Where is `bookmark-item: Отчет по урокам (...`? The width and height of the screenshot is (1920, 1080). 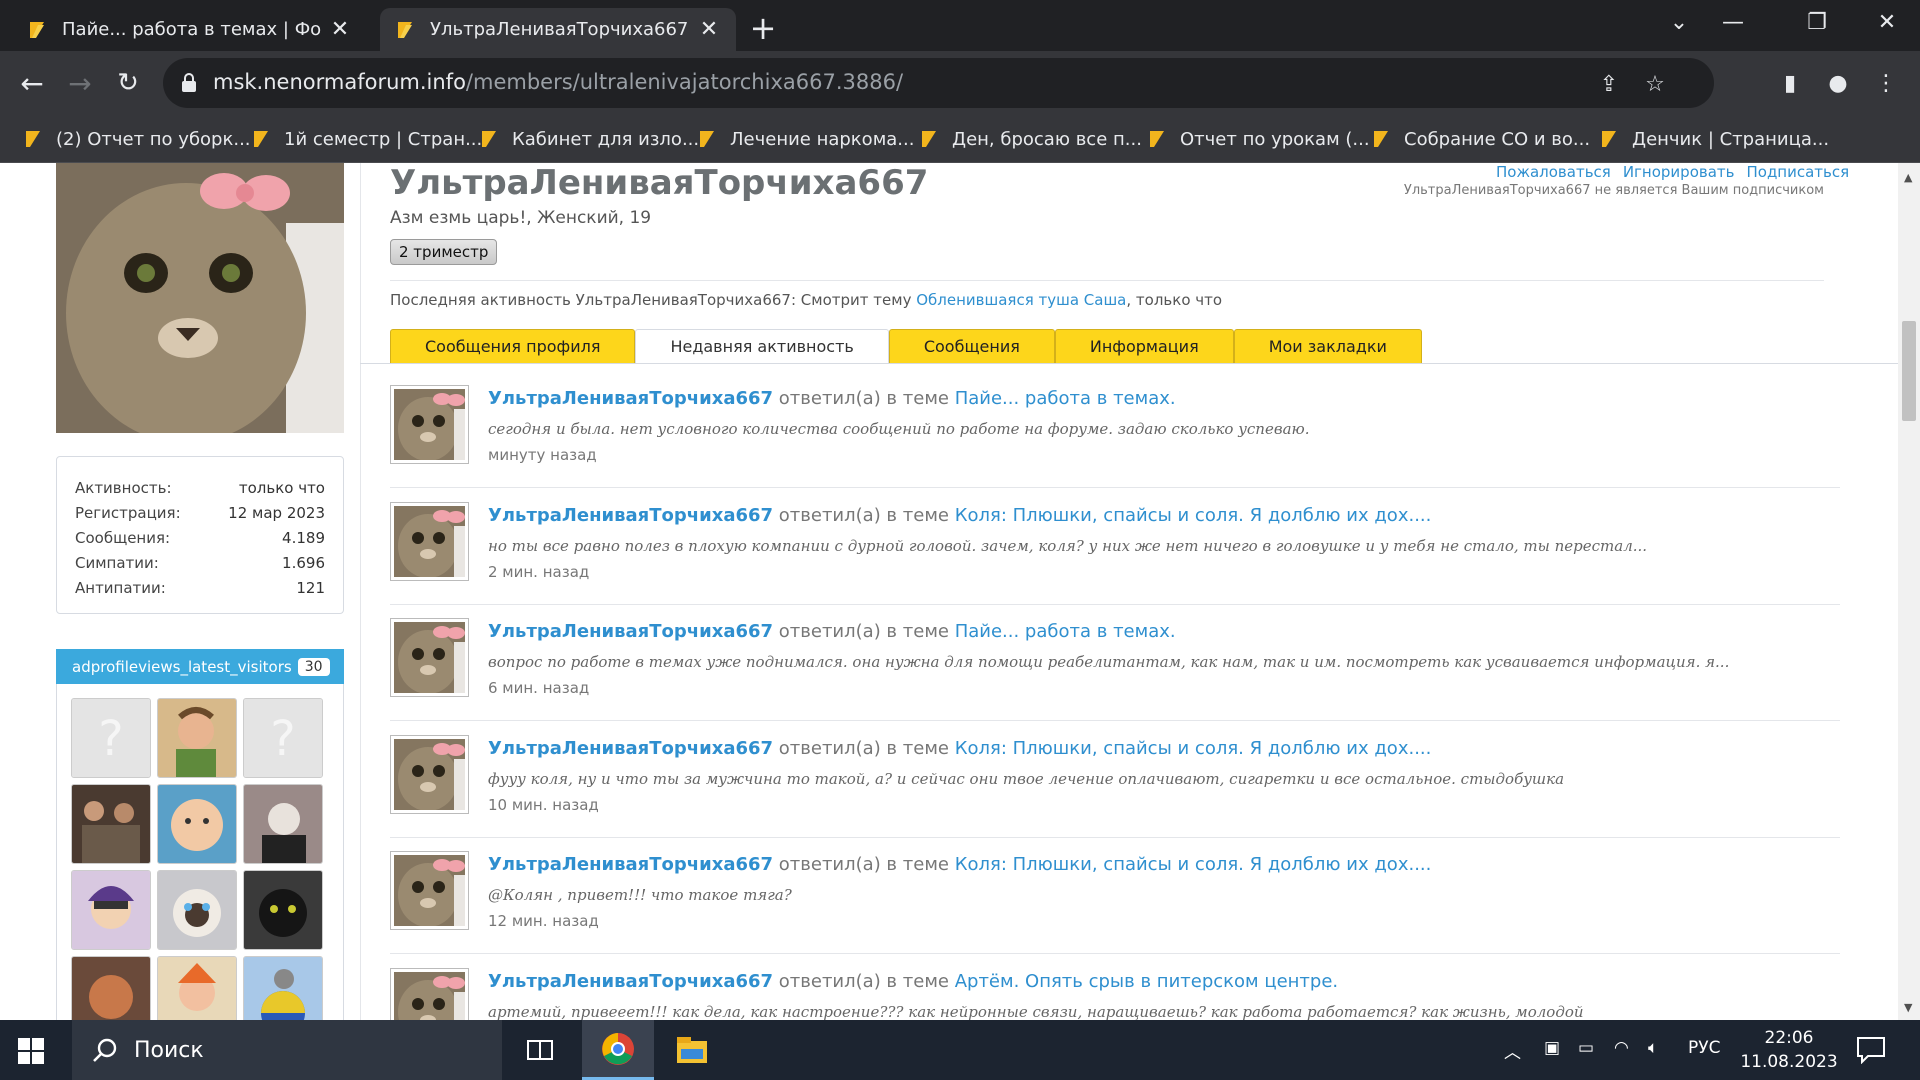 bookmark-item: Отчет по урокам (... is located at coordinates (1258, 139).